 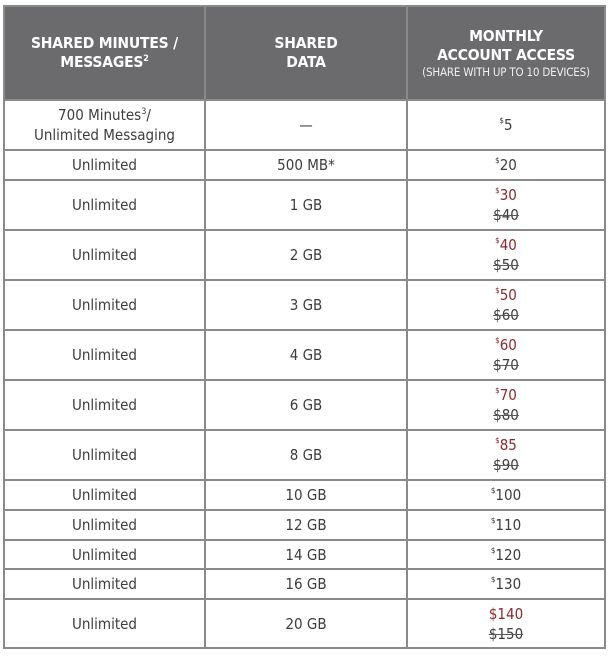 I want to click on table-row: Unlimited 6 GB $70 $80, so click(x=304, y=405).